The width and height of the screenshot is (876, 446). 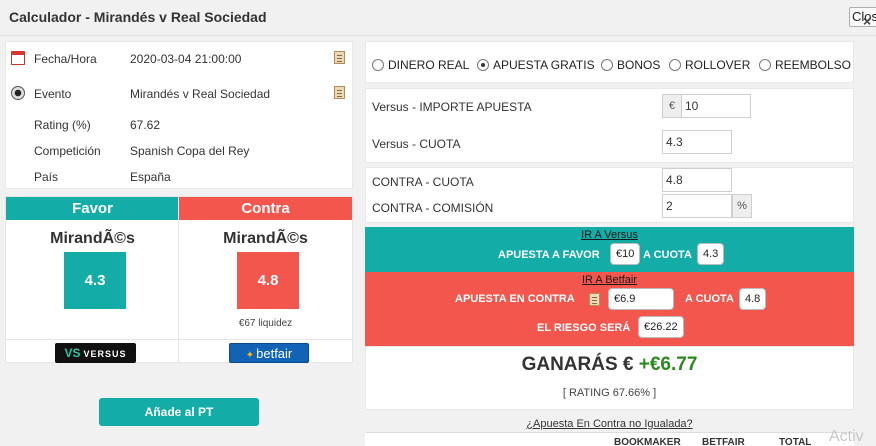 What do you see at coordinates (609, 393) in the screenshot?
I see `result-rating: [ RATING 67.66% ]` at bounding box center [609, 393].